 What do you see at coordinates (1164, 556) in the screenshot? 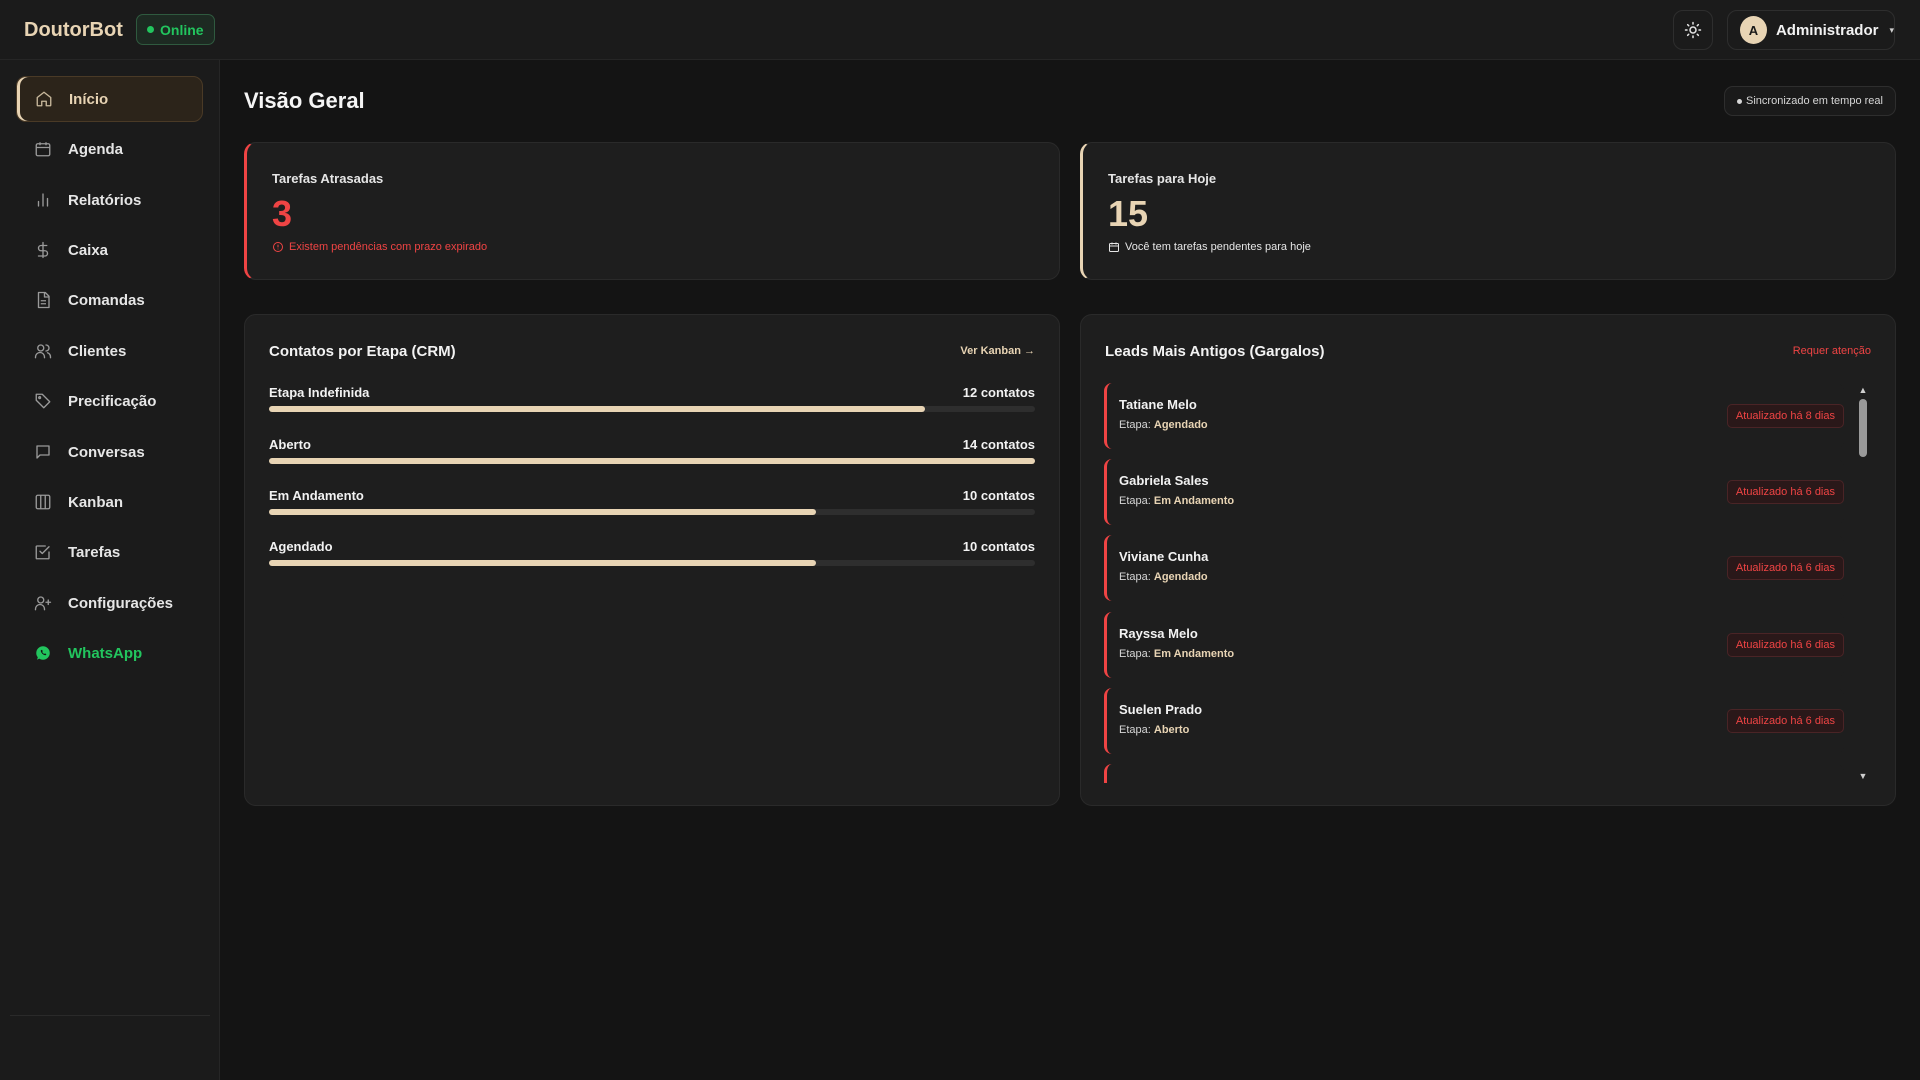
I see `lead-name: Viviane Cunha` at bounding box center [1164, 556].